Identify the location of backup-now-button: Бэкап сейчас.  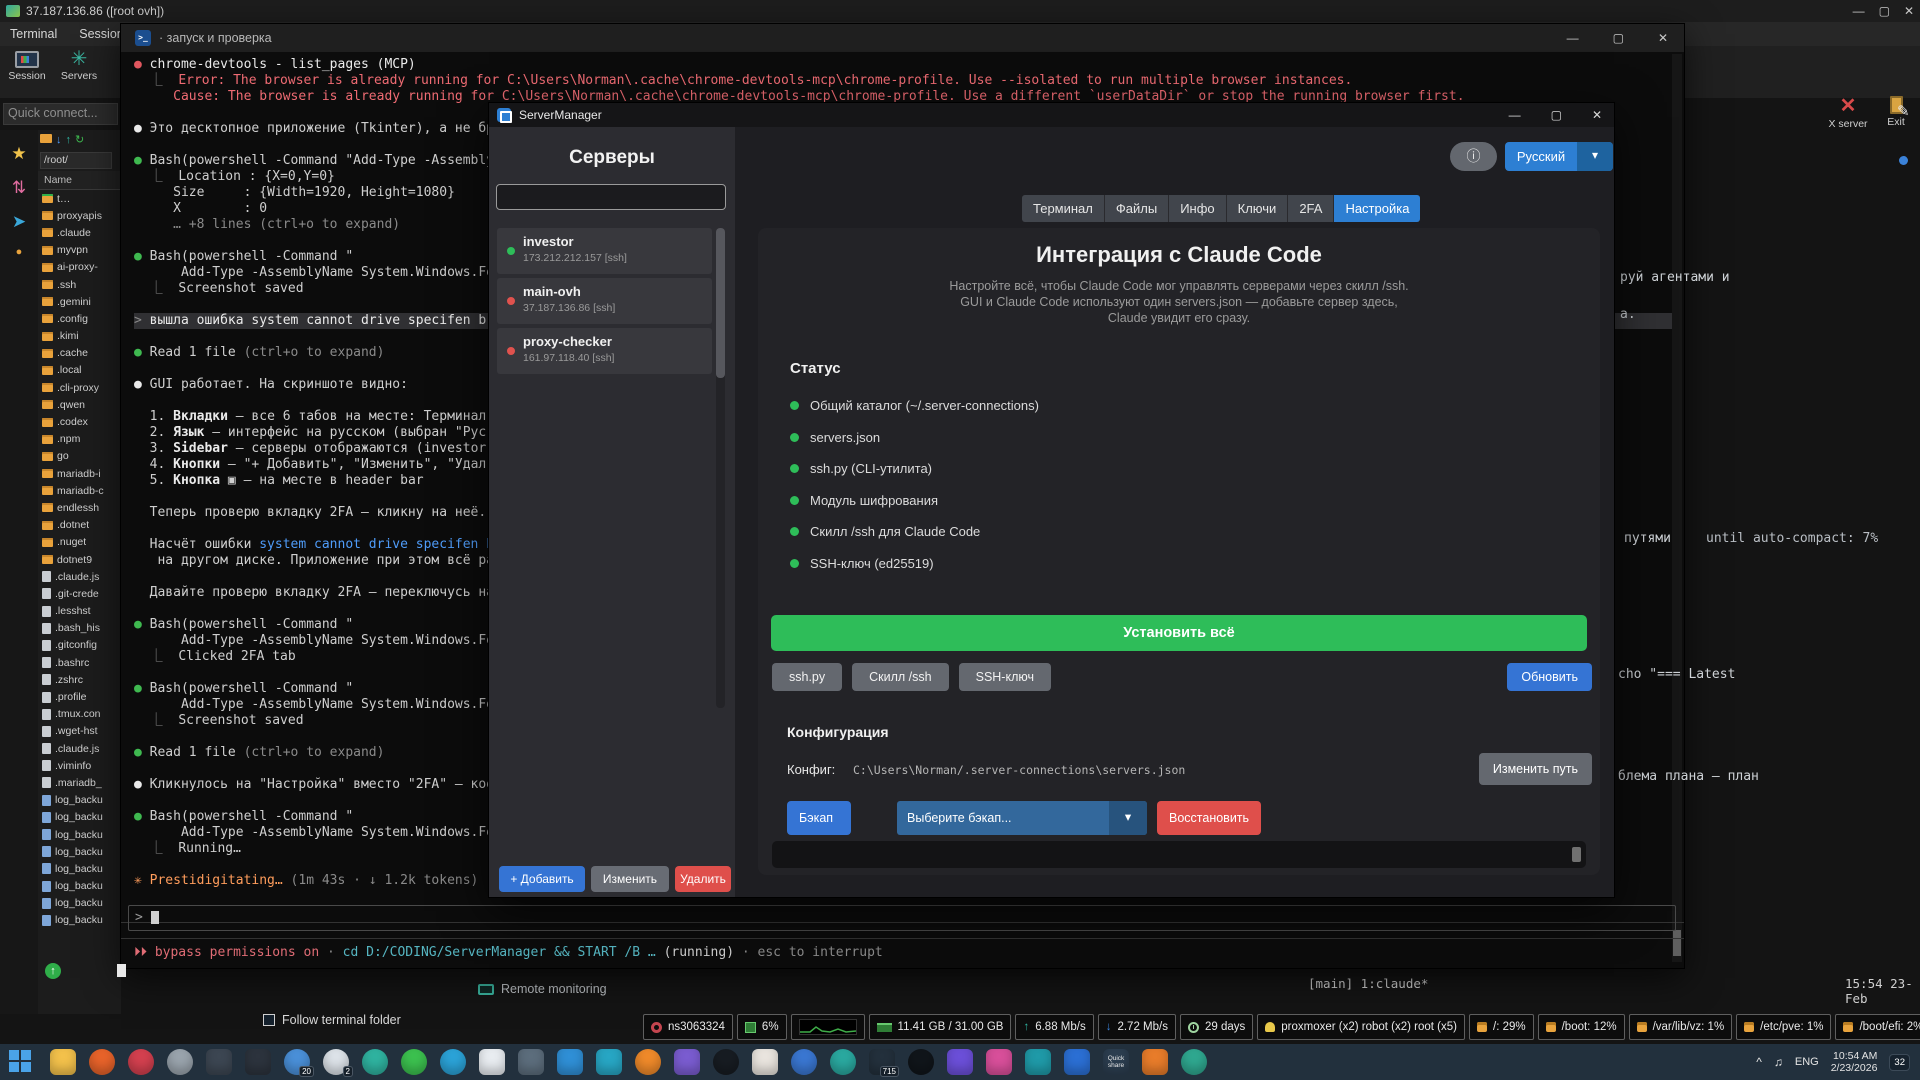
(819, 830).